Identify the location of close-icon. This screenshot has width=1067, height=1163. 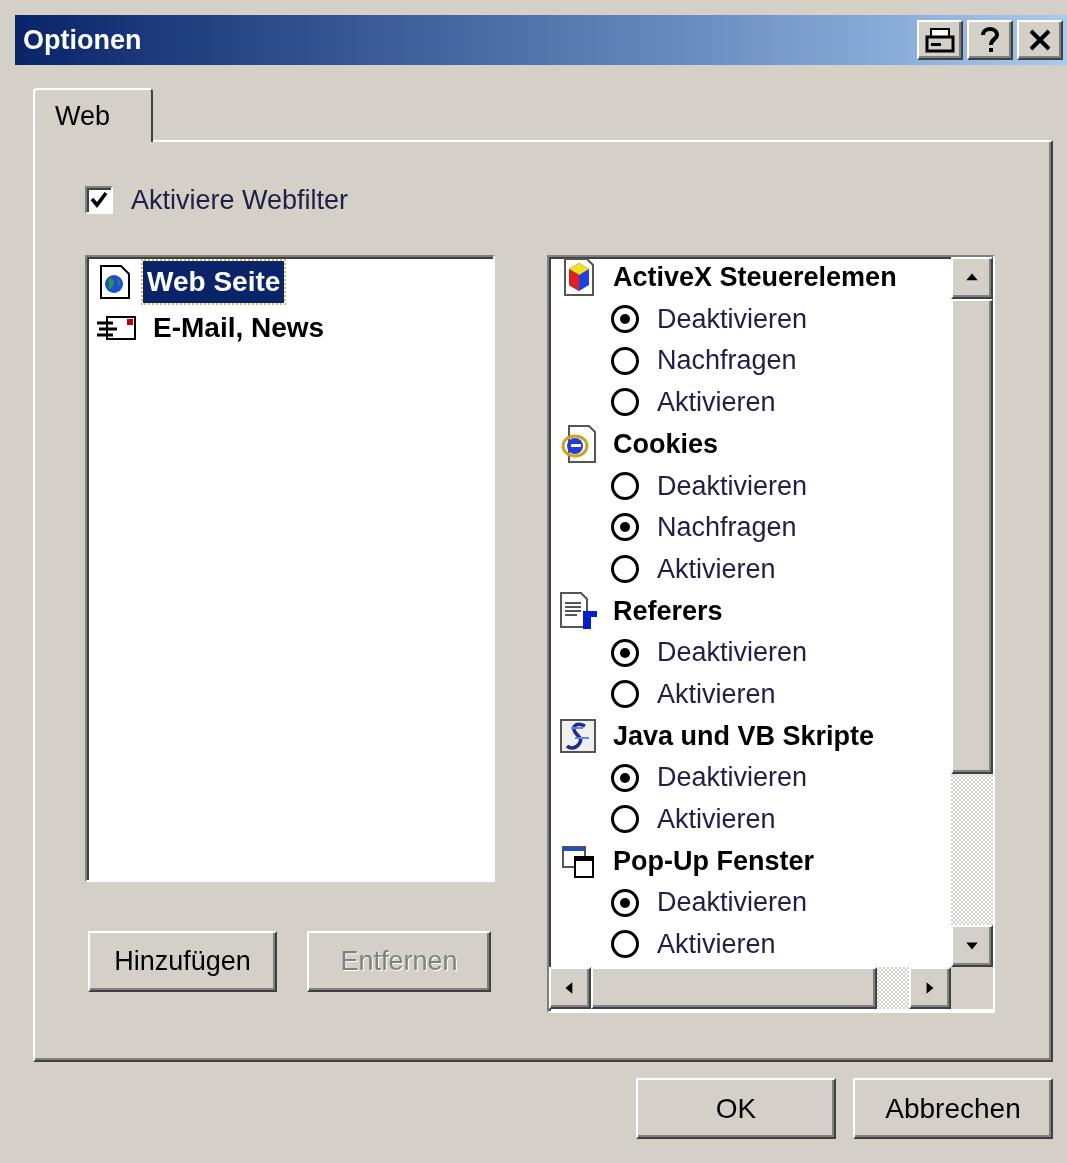
(1040, 40).